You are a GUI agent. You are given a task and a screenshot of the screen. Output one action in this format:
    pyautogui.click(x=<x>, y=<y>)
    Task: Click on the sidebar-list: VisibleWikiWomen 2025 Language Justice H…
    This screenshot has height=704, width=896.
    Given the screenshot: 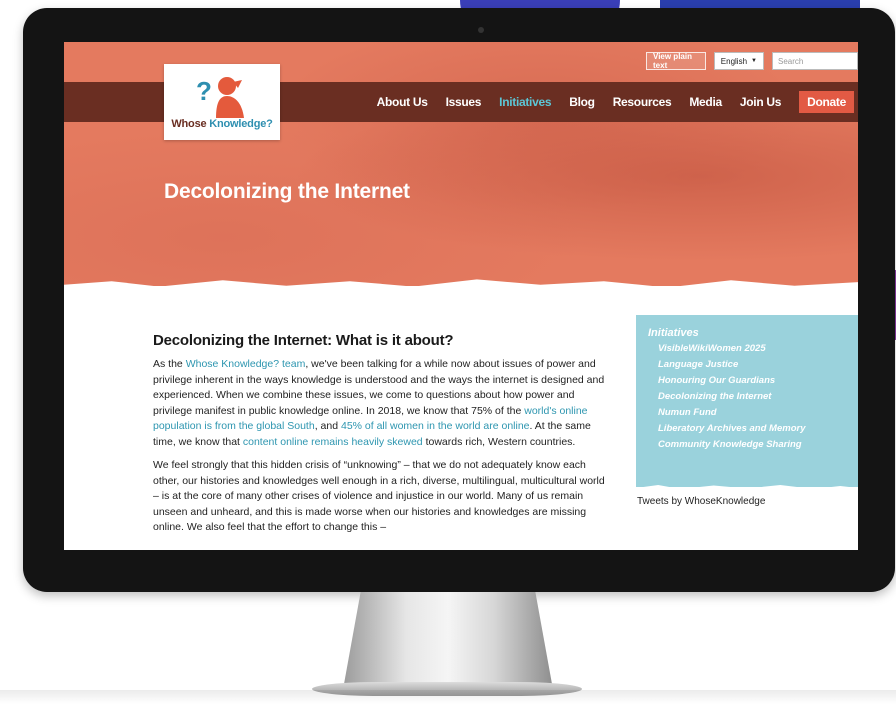 What is the action you would take?
    pyautogui.click(x=747, y=397)
    